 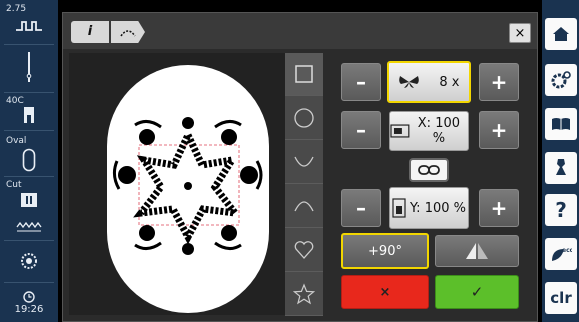 I want to click on chain-link-icon, so click(x=429, y=170).